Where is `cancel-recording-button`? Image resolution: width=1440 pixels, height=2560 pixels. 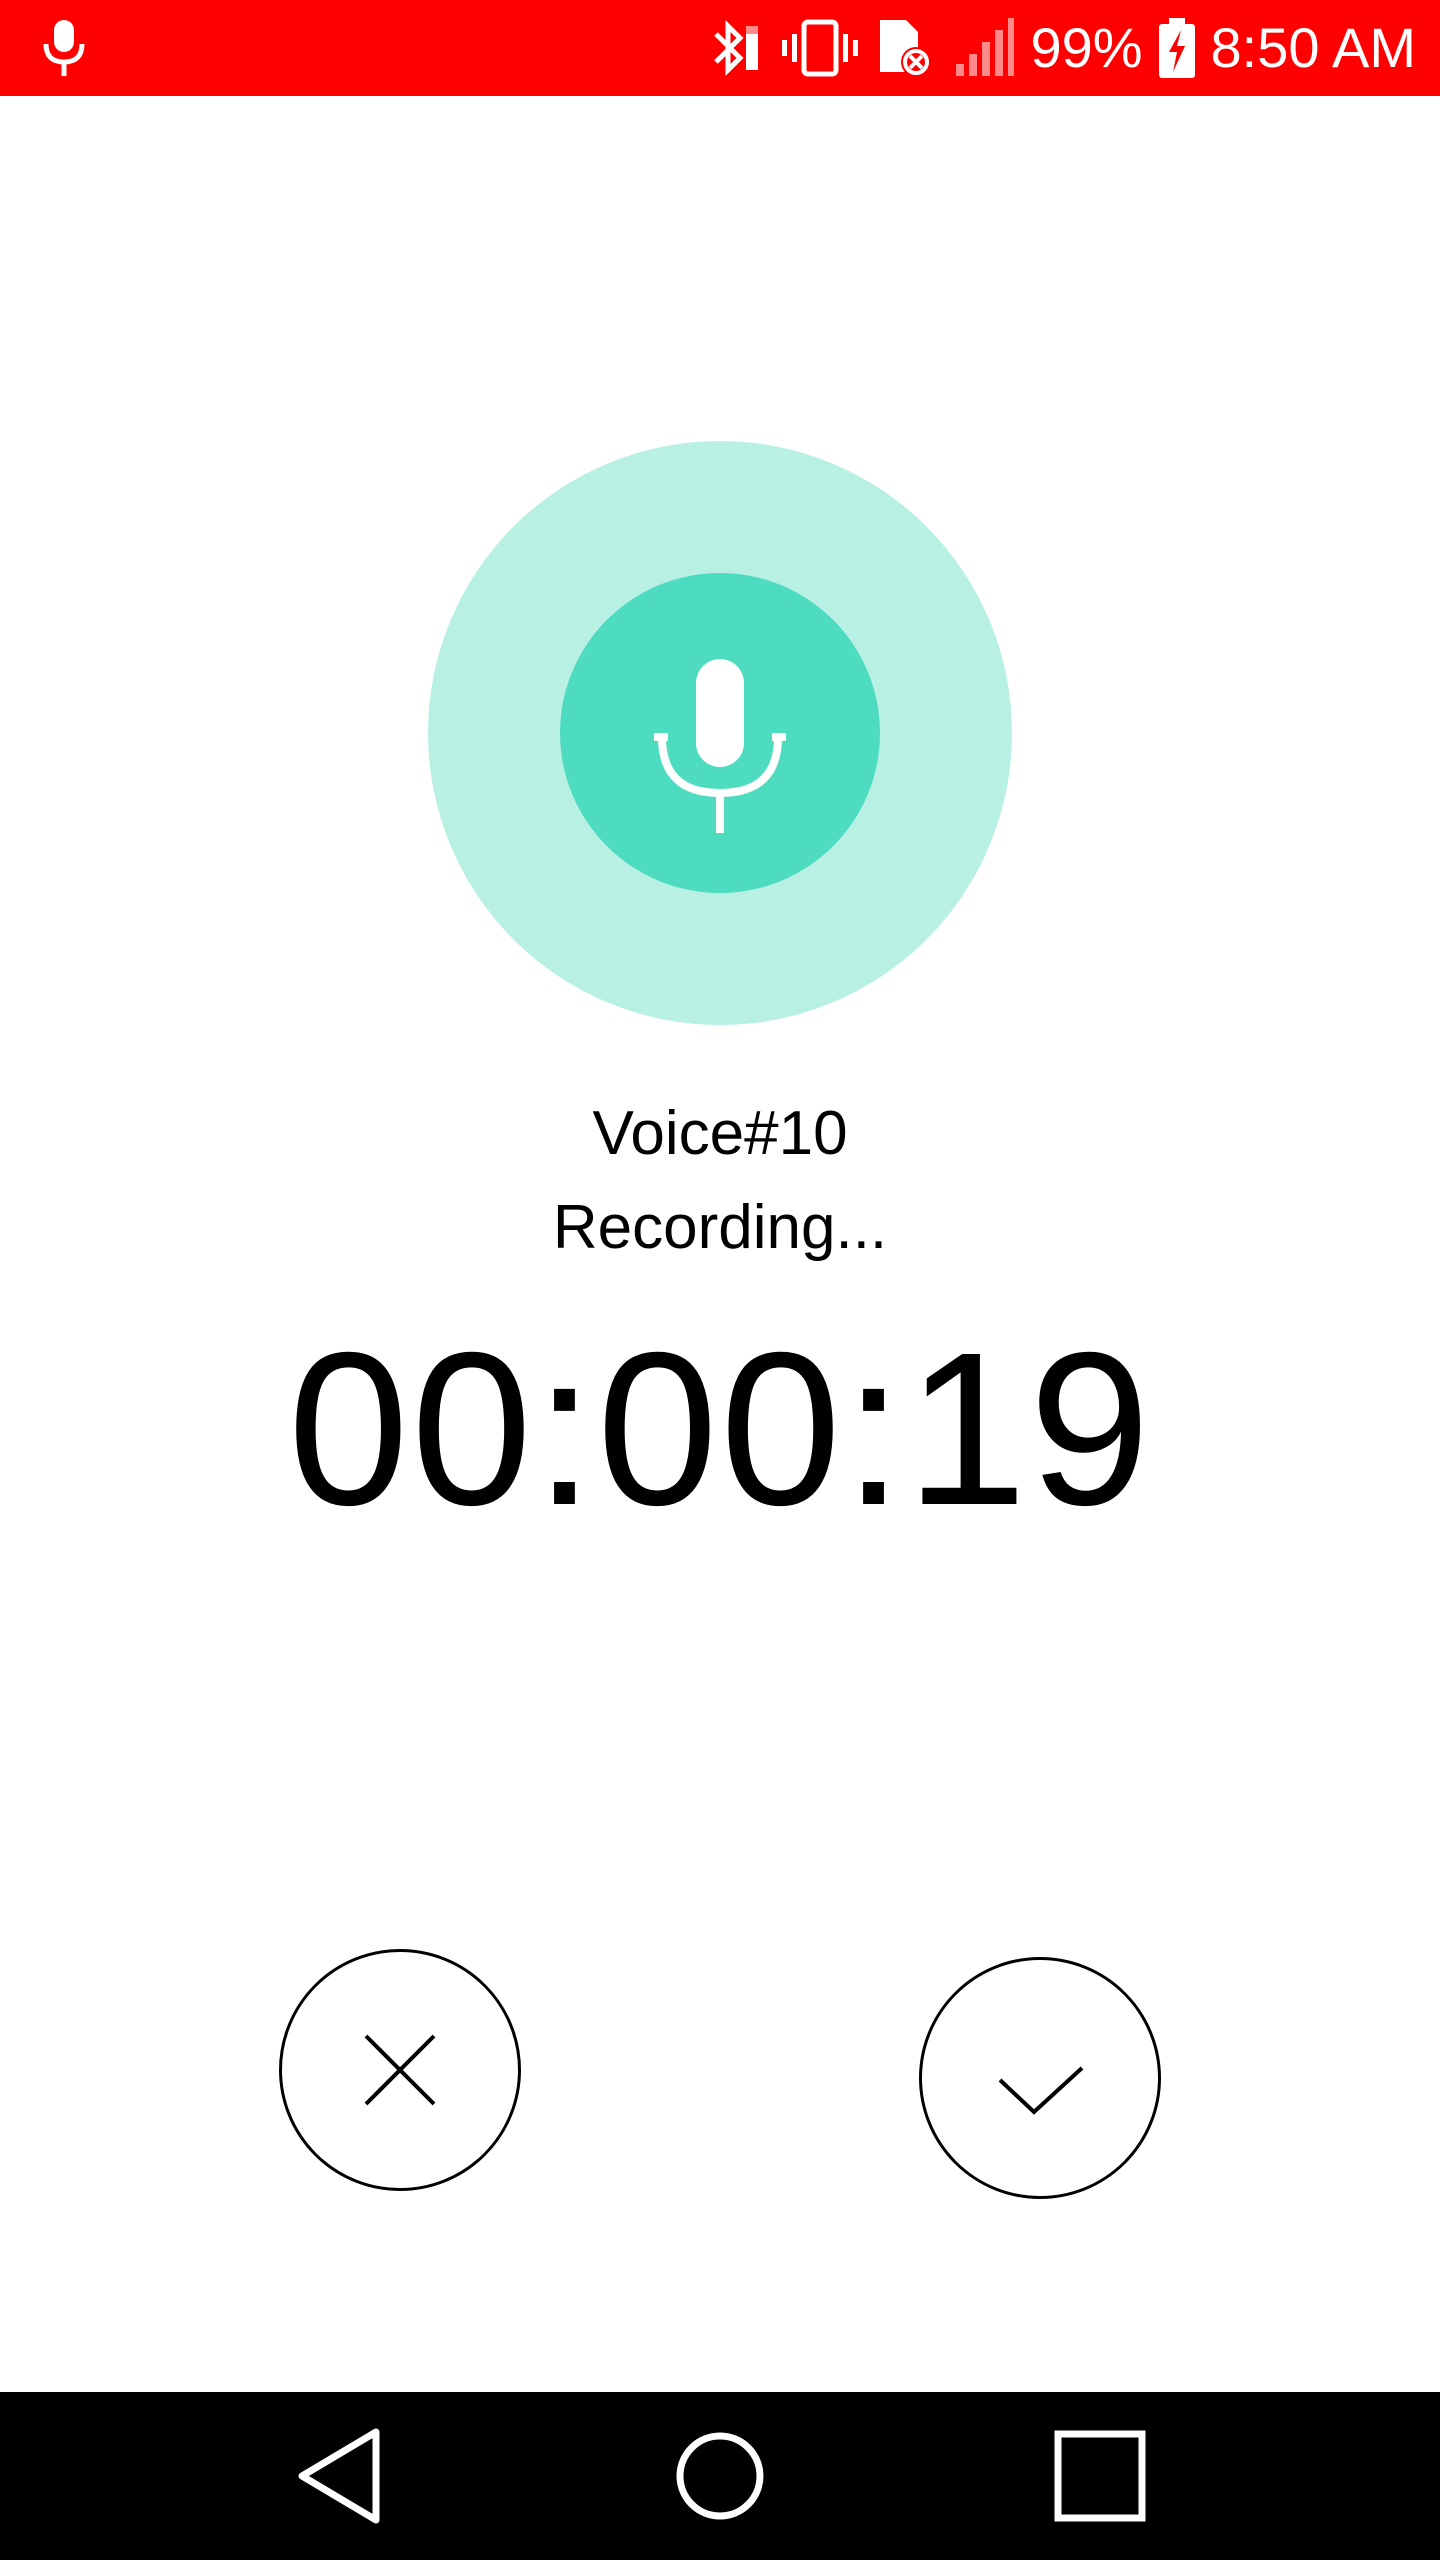
cancel-recording-button is located at coordinates (400, 2070).